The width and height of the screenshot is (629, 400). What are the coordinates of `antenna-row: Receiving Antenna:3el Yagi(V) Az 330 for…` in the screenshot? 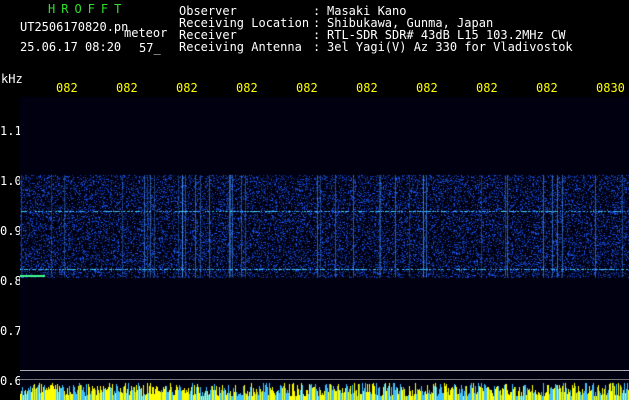 It's located at (376, 47).